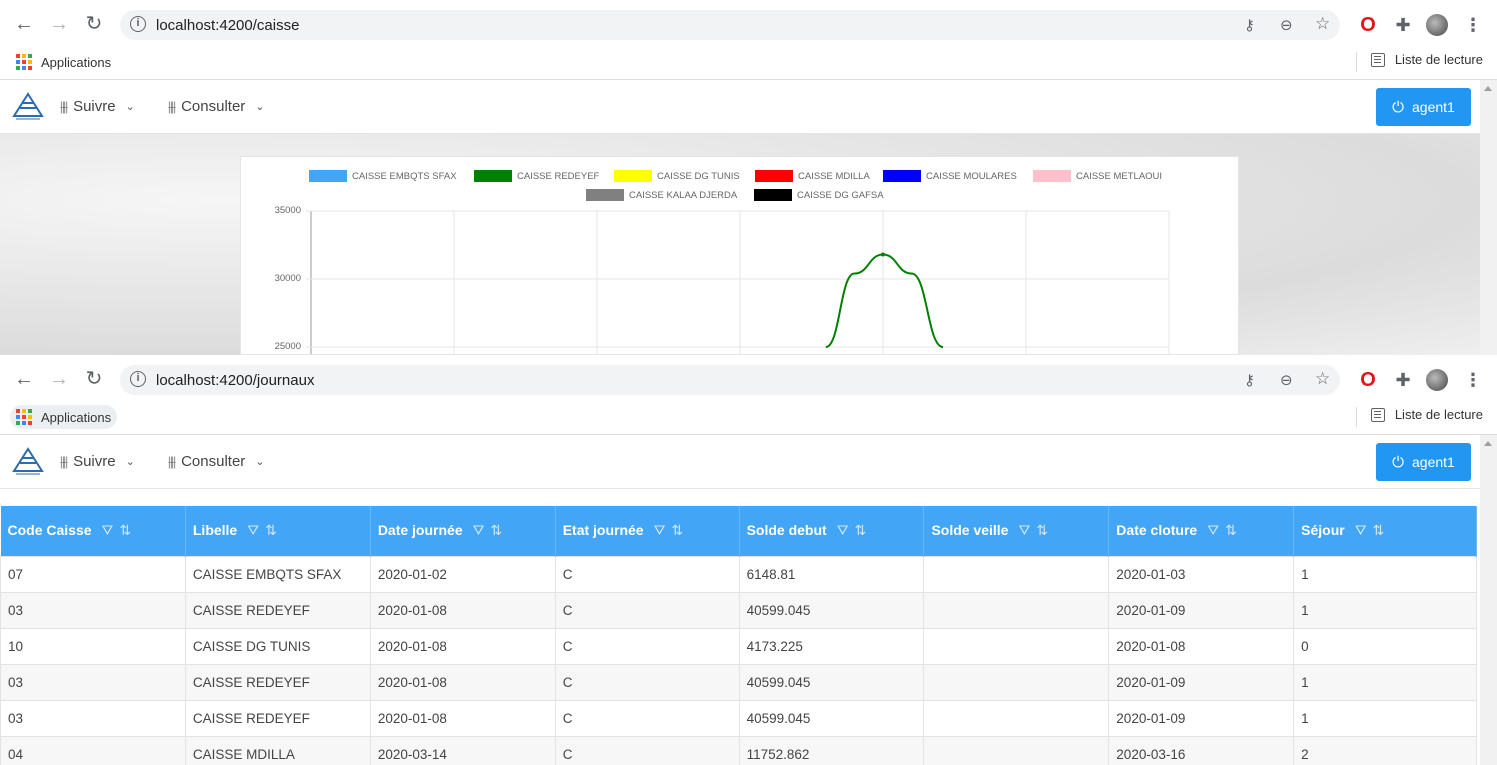 The image size is (1497, 765). Describe the element at coordinates (832, 531) in the screenshot. I see `column-header: Solde debut ⛛⇅` at that location.